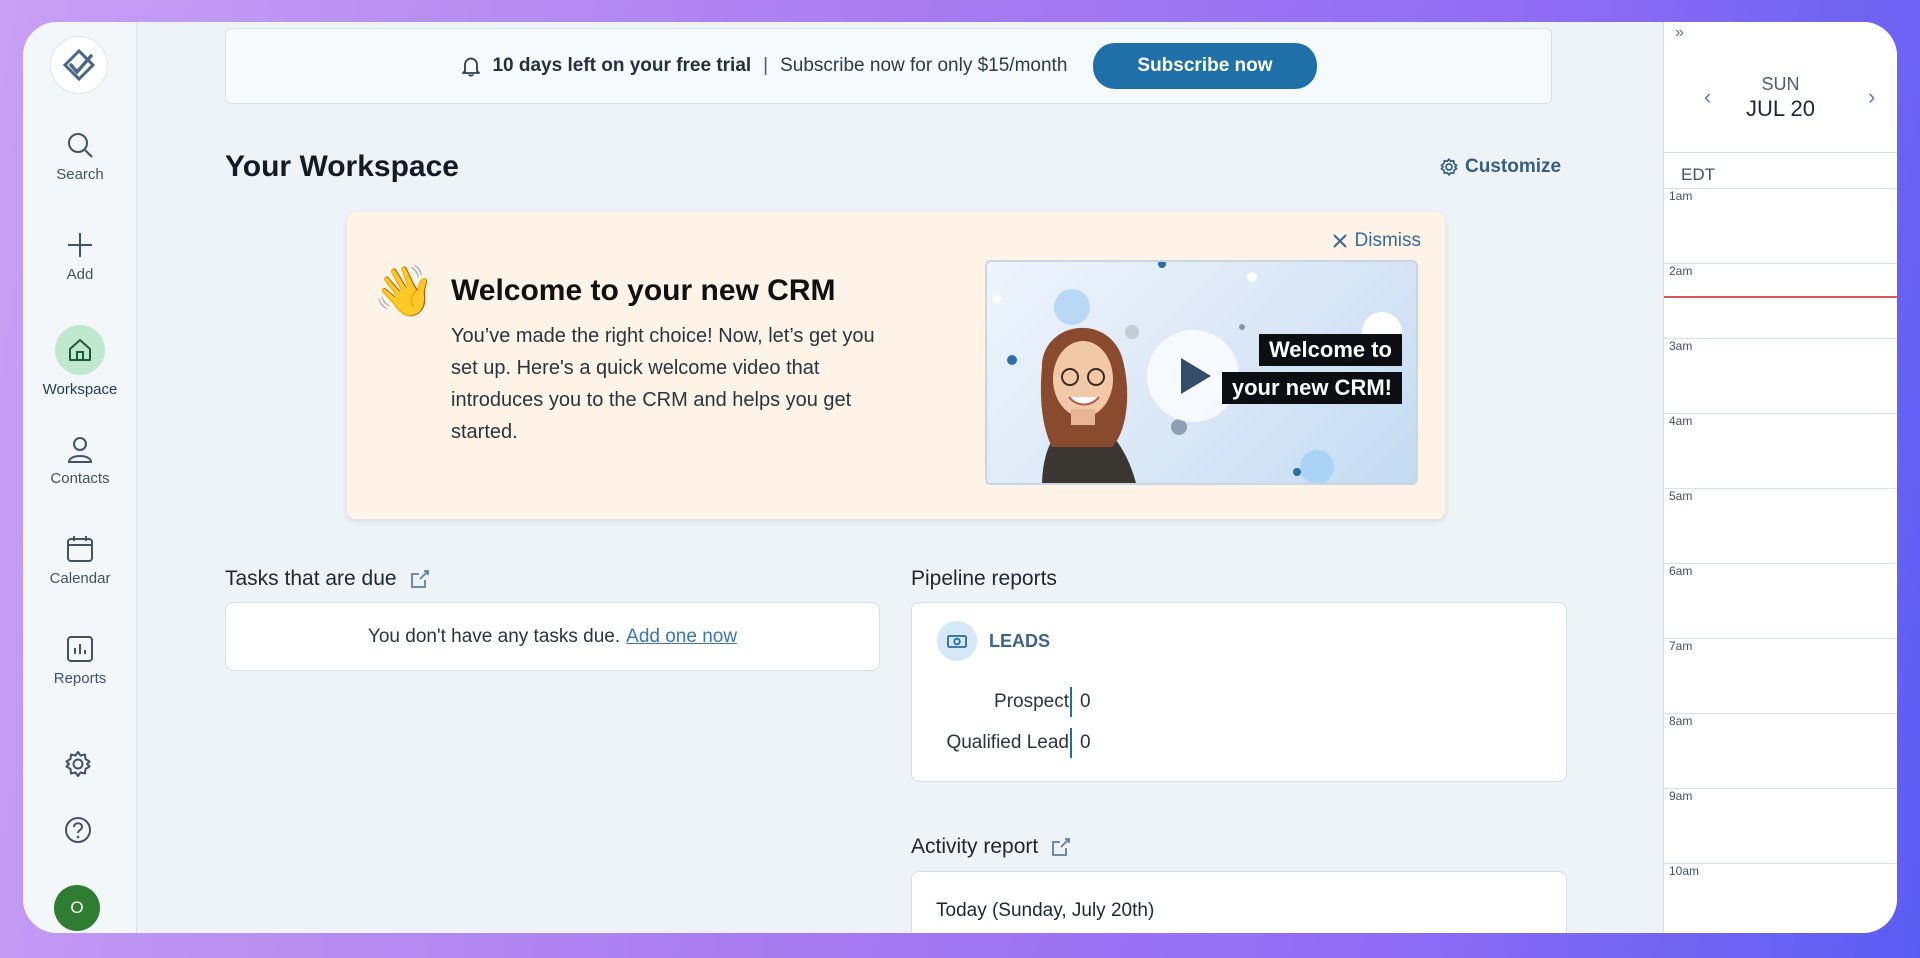 This screenshot has width=1920, height=958. I want to click on hour-row: 3am, so click(1780, 345).